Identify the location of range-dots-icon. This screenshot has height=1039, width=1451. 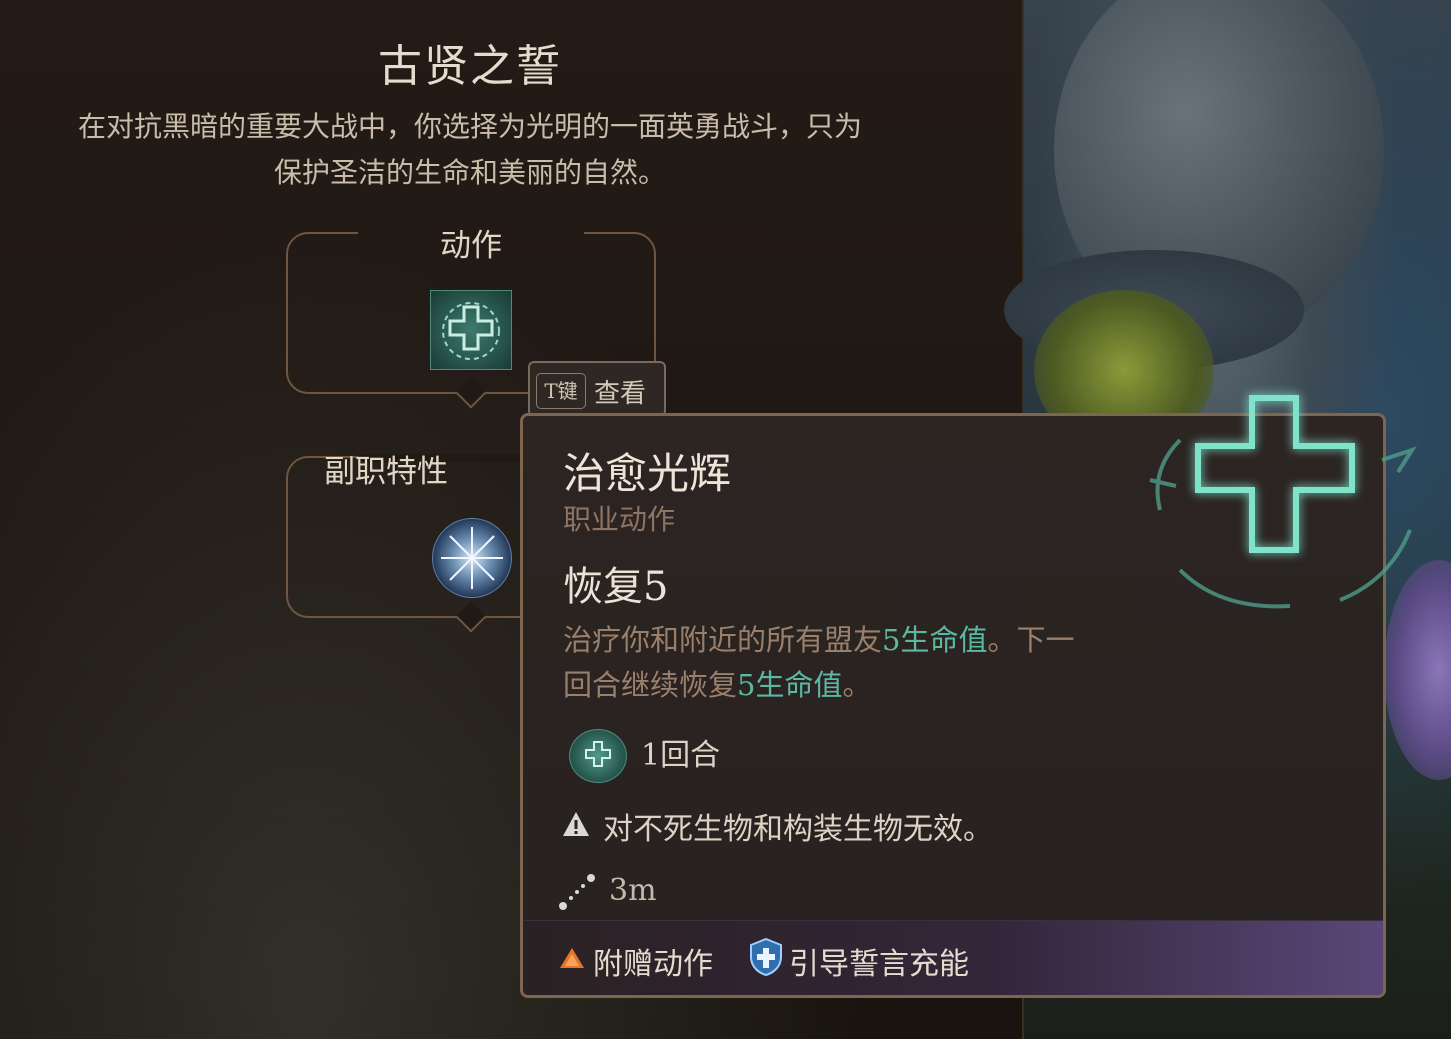
(577, 892).